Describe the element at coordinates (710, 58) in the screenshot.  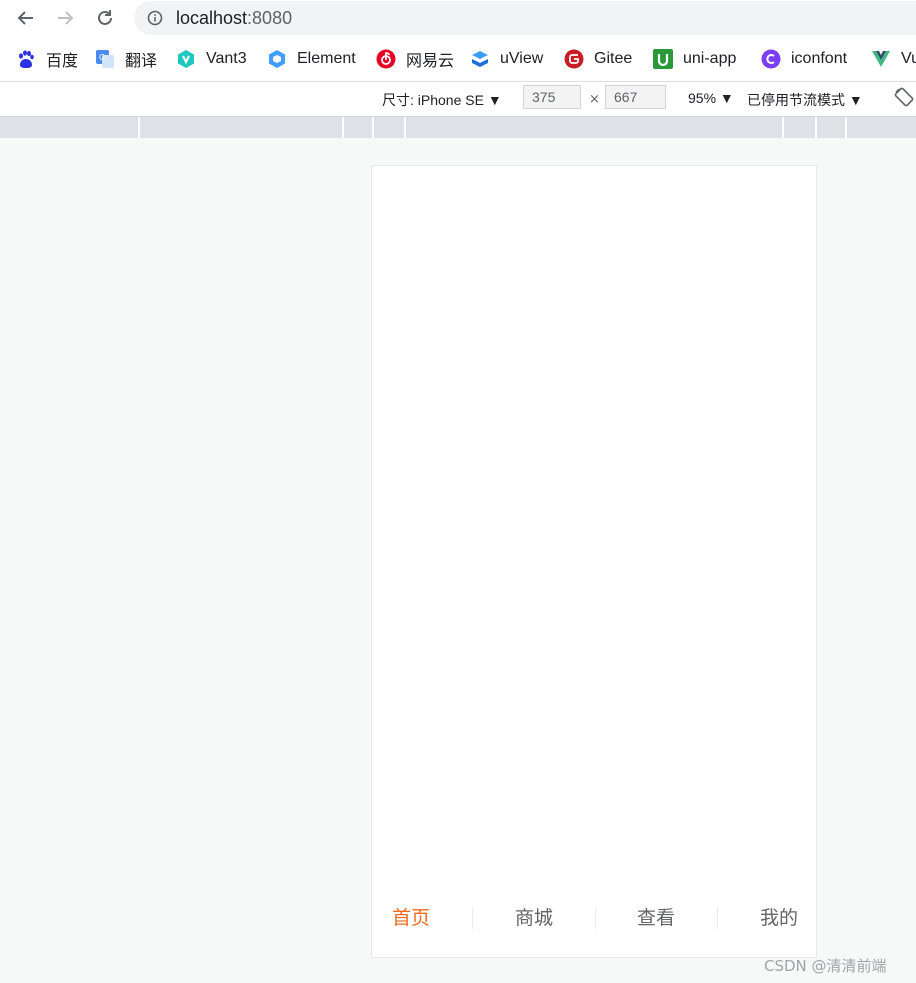
I see `bookmark-label: uni-app` at that location.